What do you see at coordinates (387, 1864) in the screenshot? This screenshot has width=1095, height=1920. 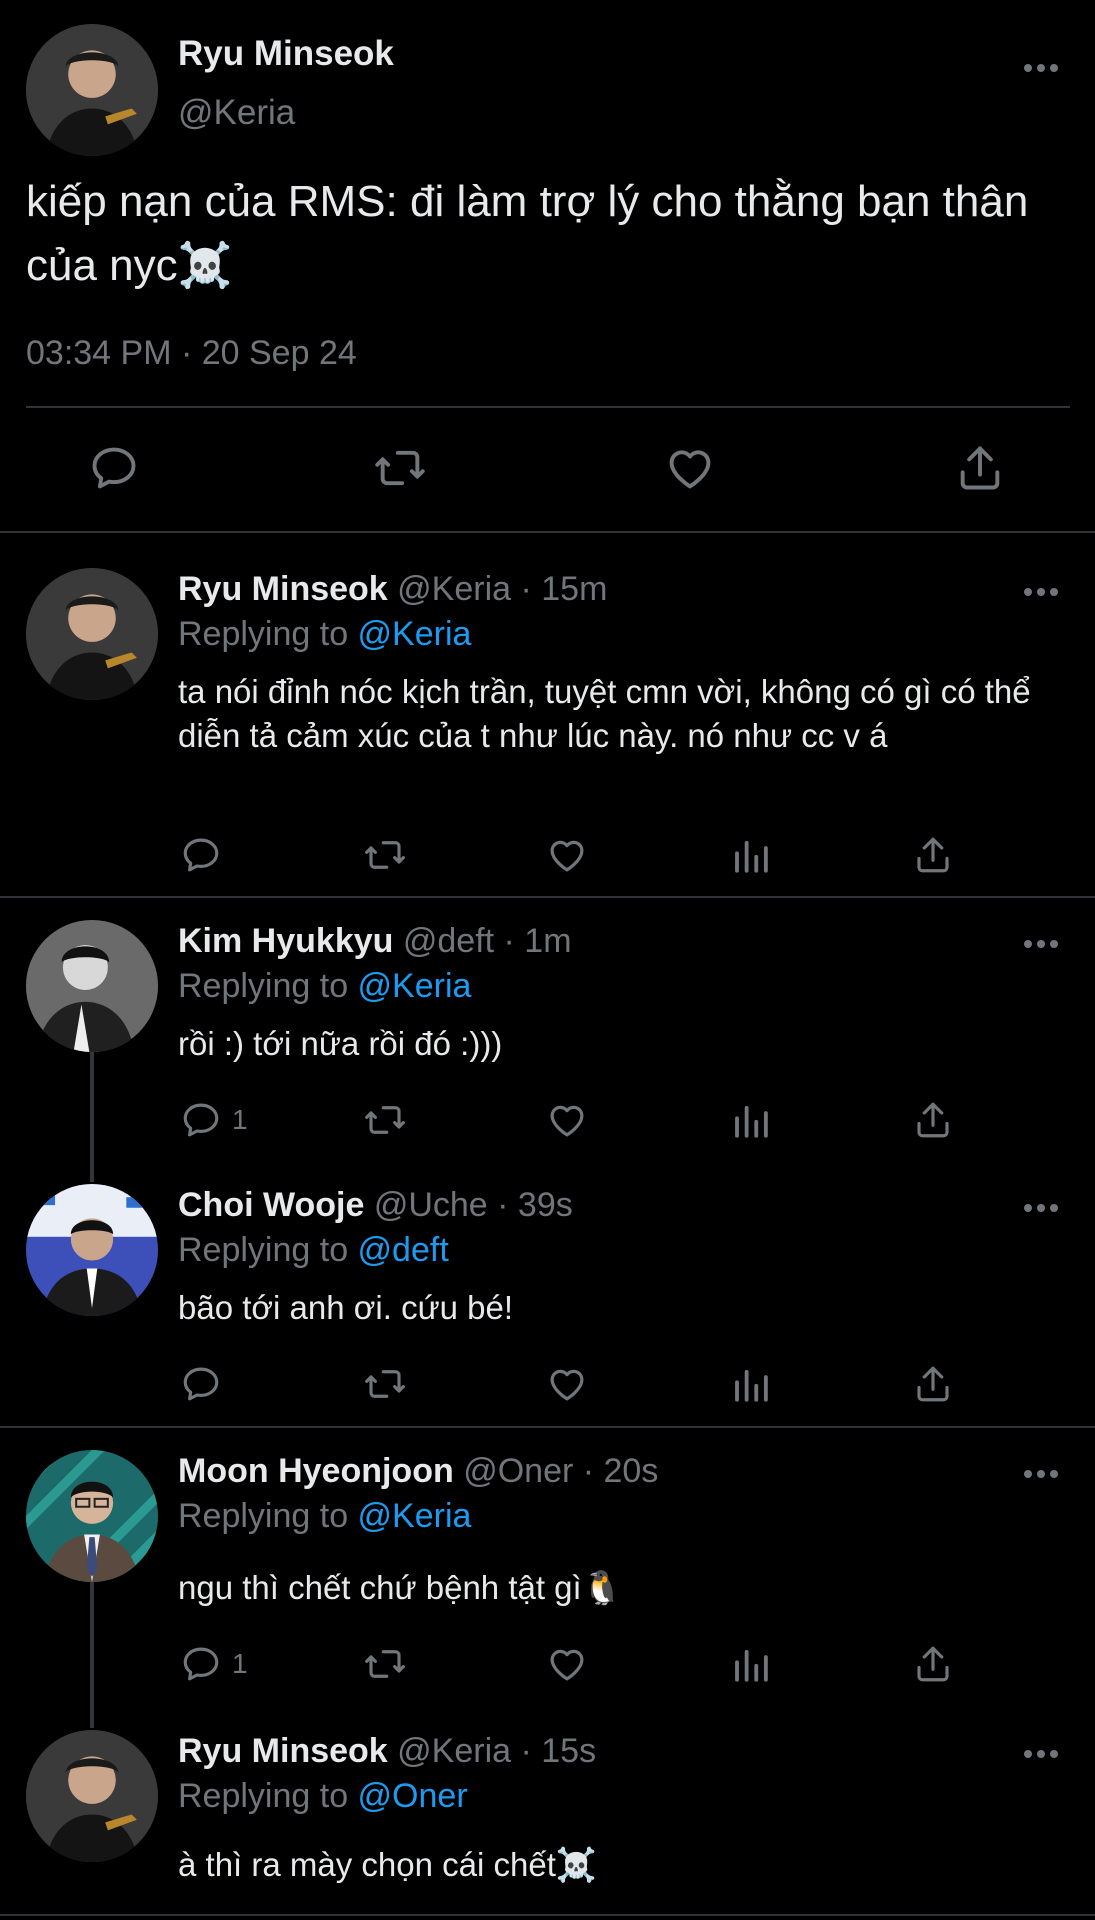 I see `reply-text: à thì ra mày chọn cái chết☠️` at bounding box center [387, 1864].